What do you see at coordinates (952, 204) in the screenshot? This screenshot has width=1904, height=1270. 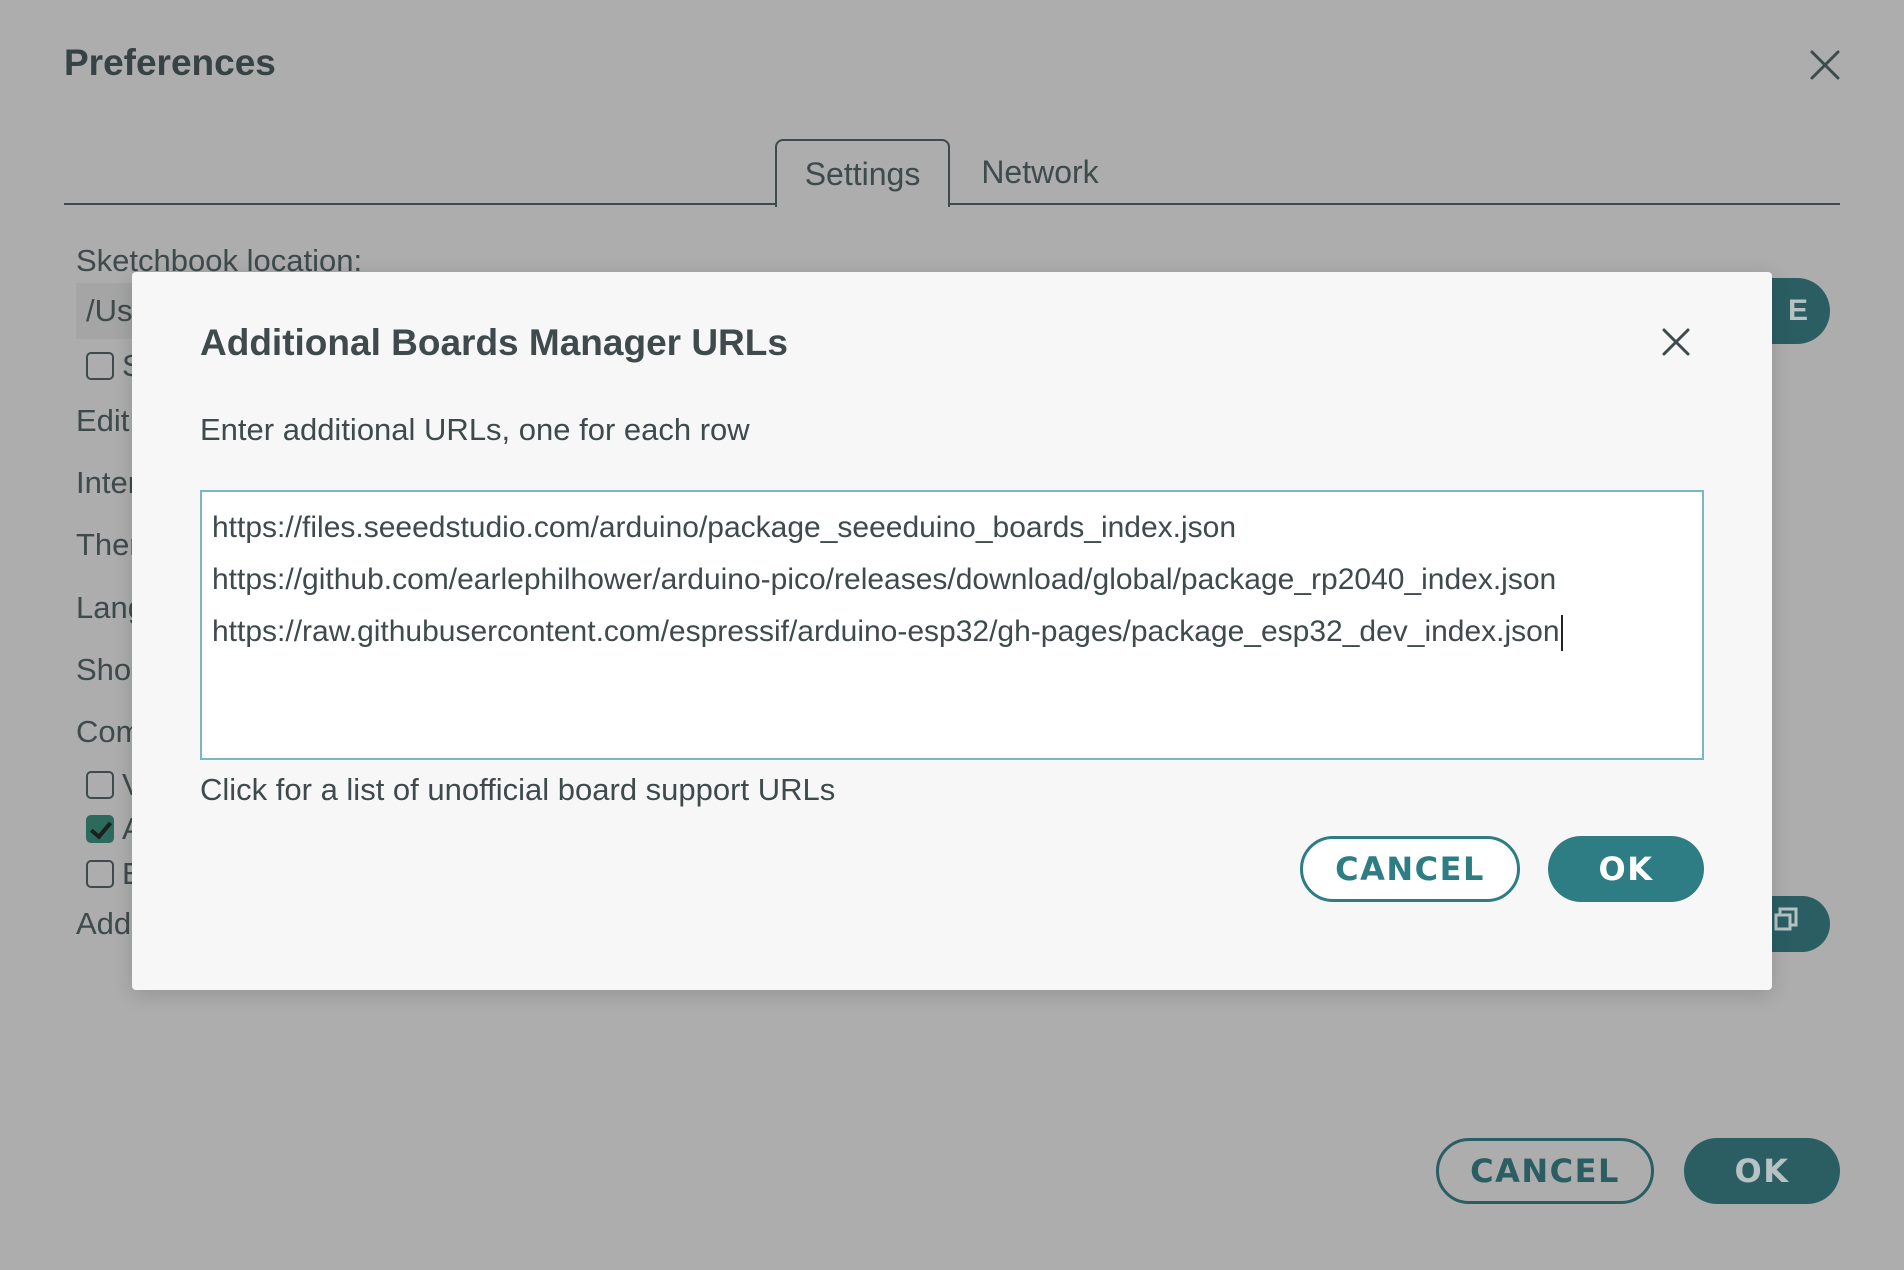 I see `tabs-divider` at bounding box center [952, 204].